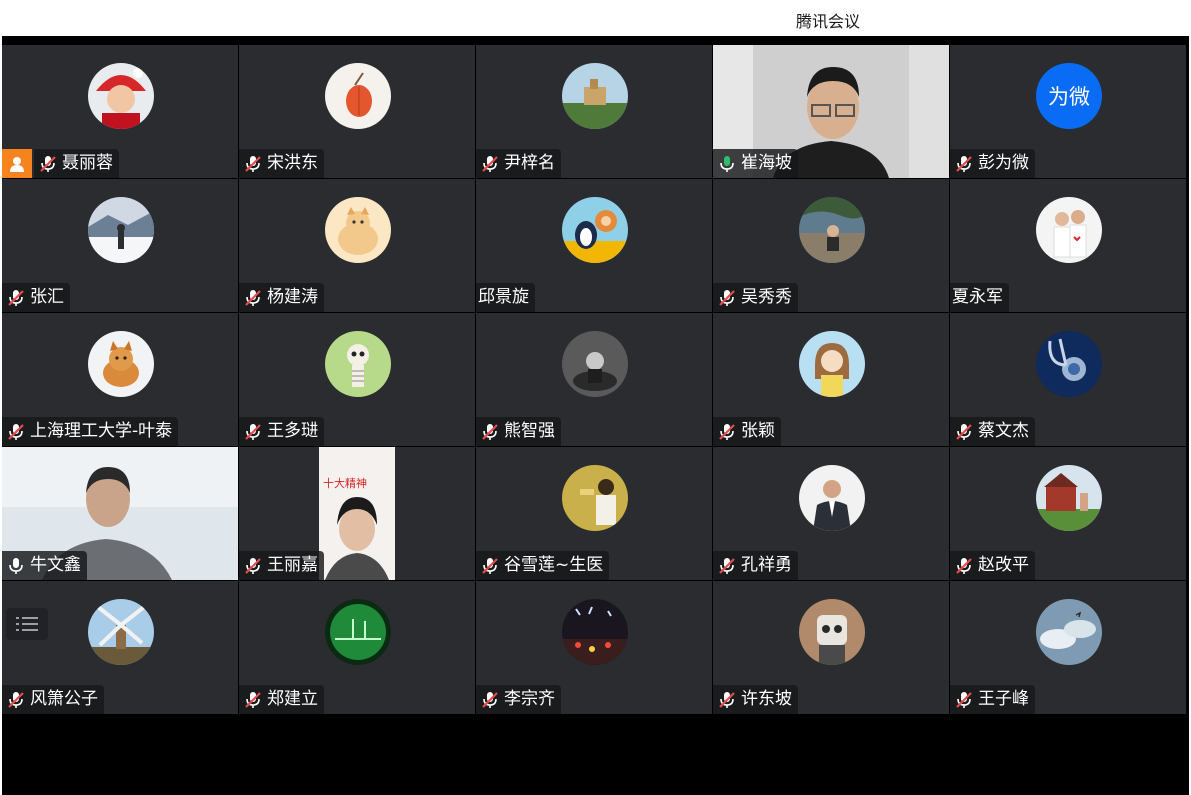 Image resolution: width=1191 pixels, height=795 pixels. What do you see at coordinates (292, 699) in the screenshot?
I see `participant-name: 郑建立` at bounding box center [292, 699].